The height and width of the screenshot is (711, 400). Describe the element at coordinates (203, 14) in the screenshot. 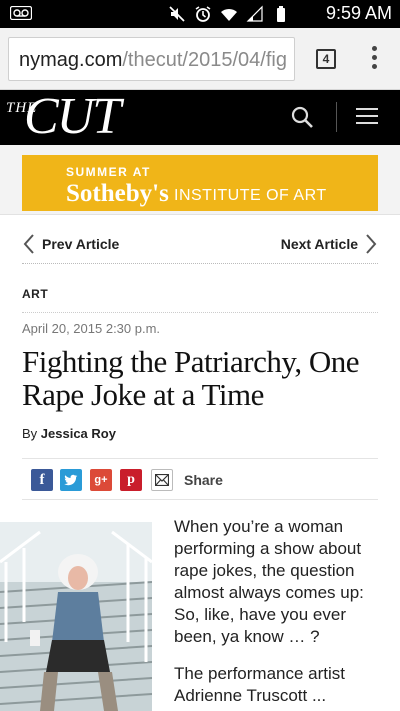

I see `alarm-icon` at that location.